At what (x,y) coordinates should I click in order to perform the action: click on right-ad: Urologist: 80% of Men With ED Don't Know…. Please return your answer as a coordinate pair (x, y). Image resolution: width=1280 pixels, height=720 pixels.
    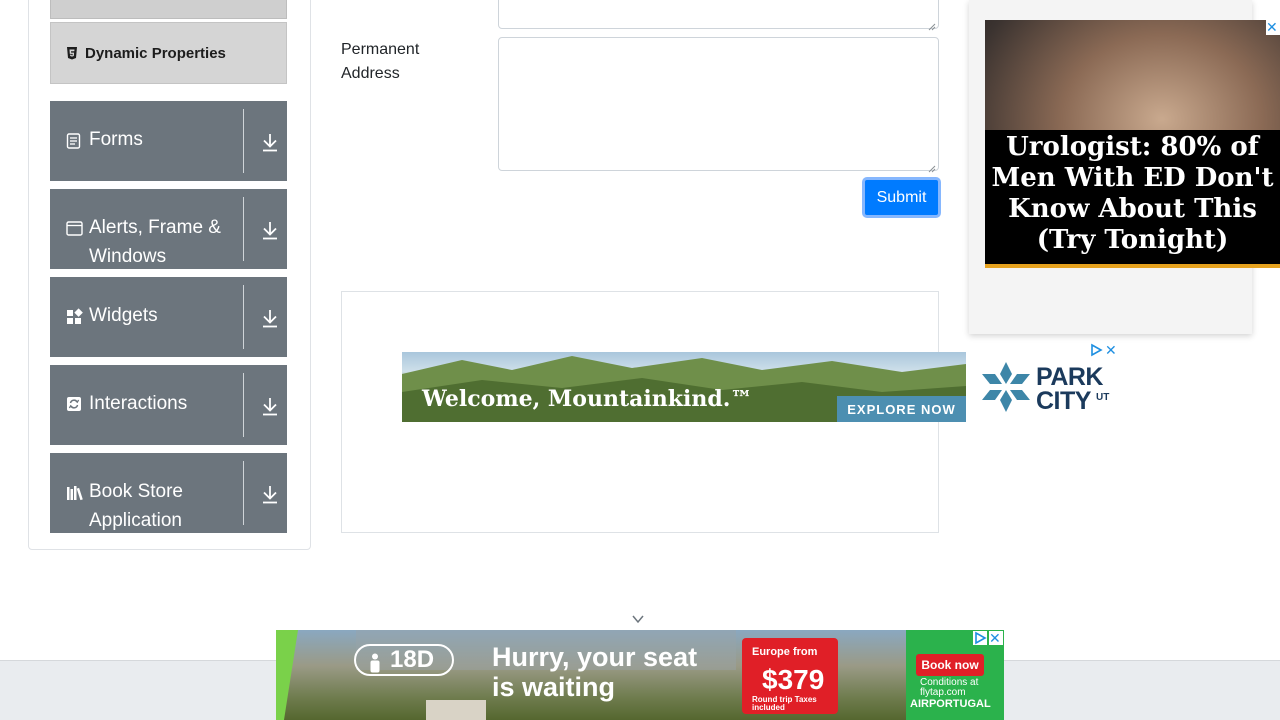
    Looking at the image, I should click on (1132, 144).